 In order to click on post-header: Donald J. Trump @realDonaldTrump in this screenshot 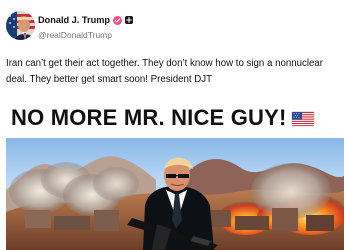, I will do `click(171, 26)`.